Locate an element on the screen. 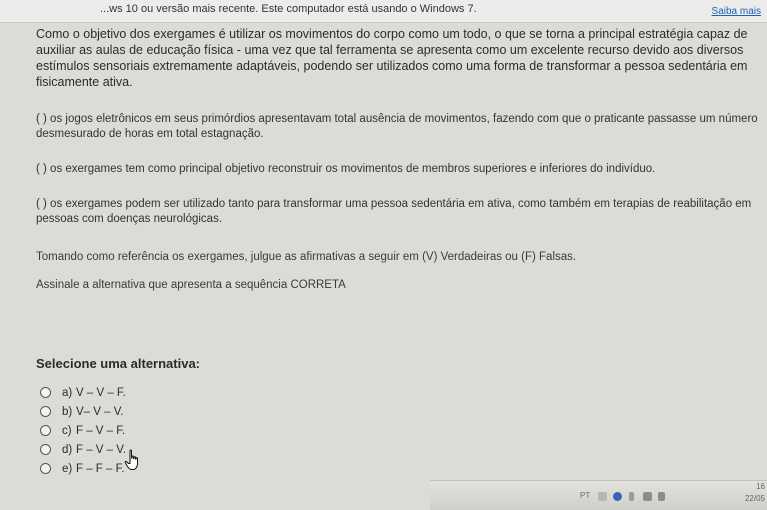  help-icon is located at coordinates (617, 496).